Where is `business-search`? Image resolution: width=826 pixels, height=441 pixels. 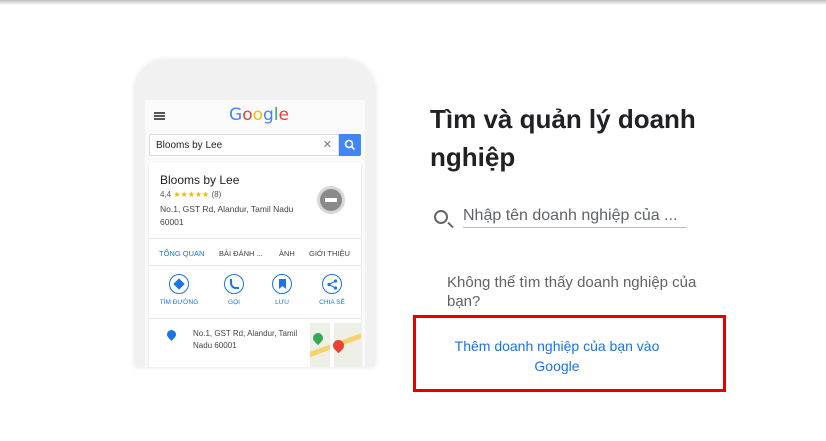 business-search is located at coordinates (559, 217).